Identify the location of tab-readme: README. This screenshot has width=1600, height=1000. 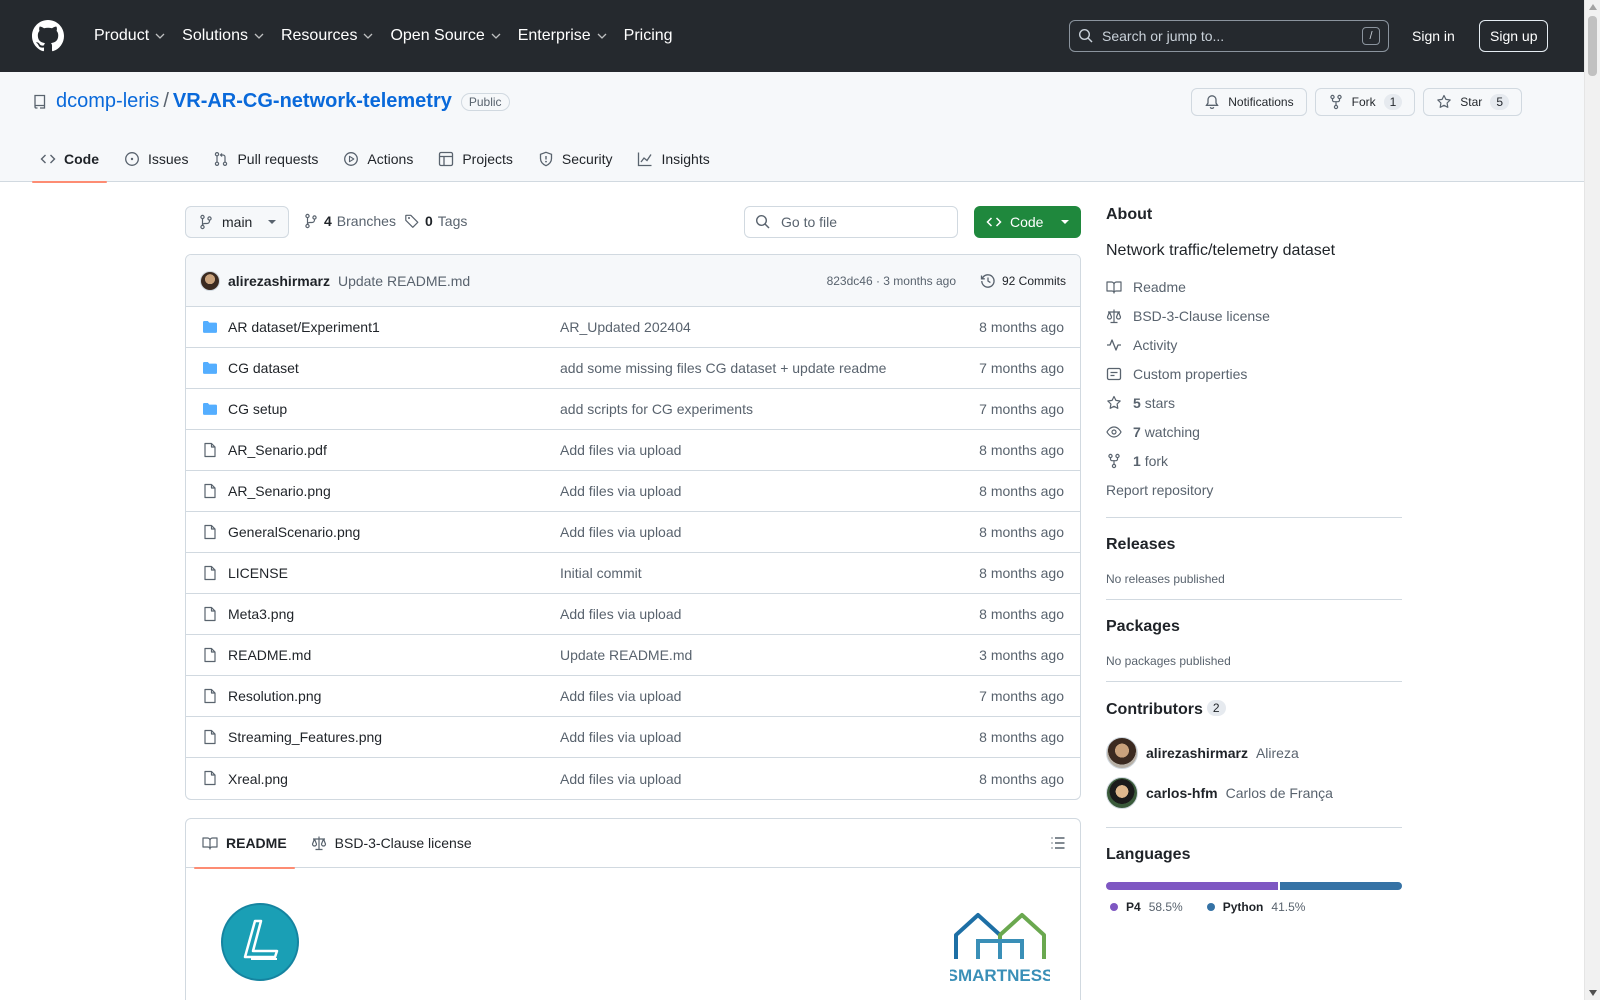
(244, 844).